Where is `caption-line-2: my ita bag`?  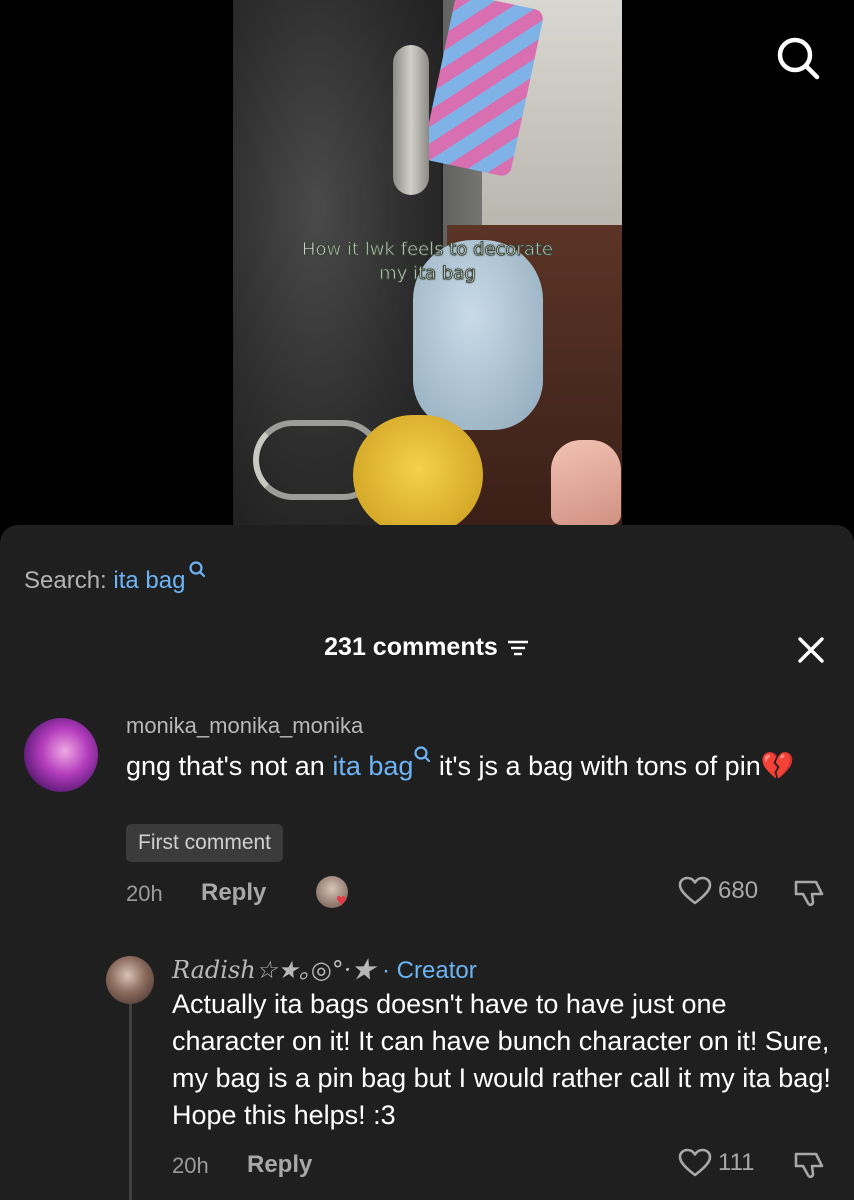 caption-line-2: my ita bag is located at coordinates (428, 274).